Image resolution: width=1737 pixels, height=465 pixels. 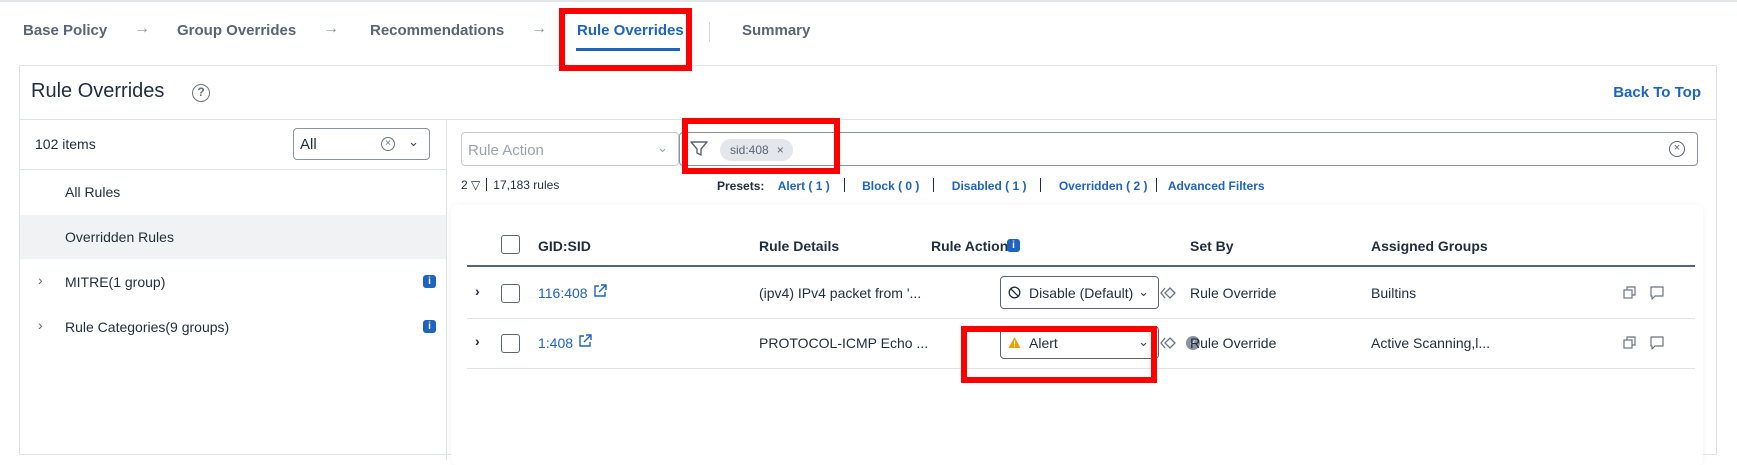 What do you see at coordinates (1216, 186) in the screenshot?
I see `advanced-filters-link: Advanced Filters` at bounding box center [1216, 186].